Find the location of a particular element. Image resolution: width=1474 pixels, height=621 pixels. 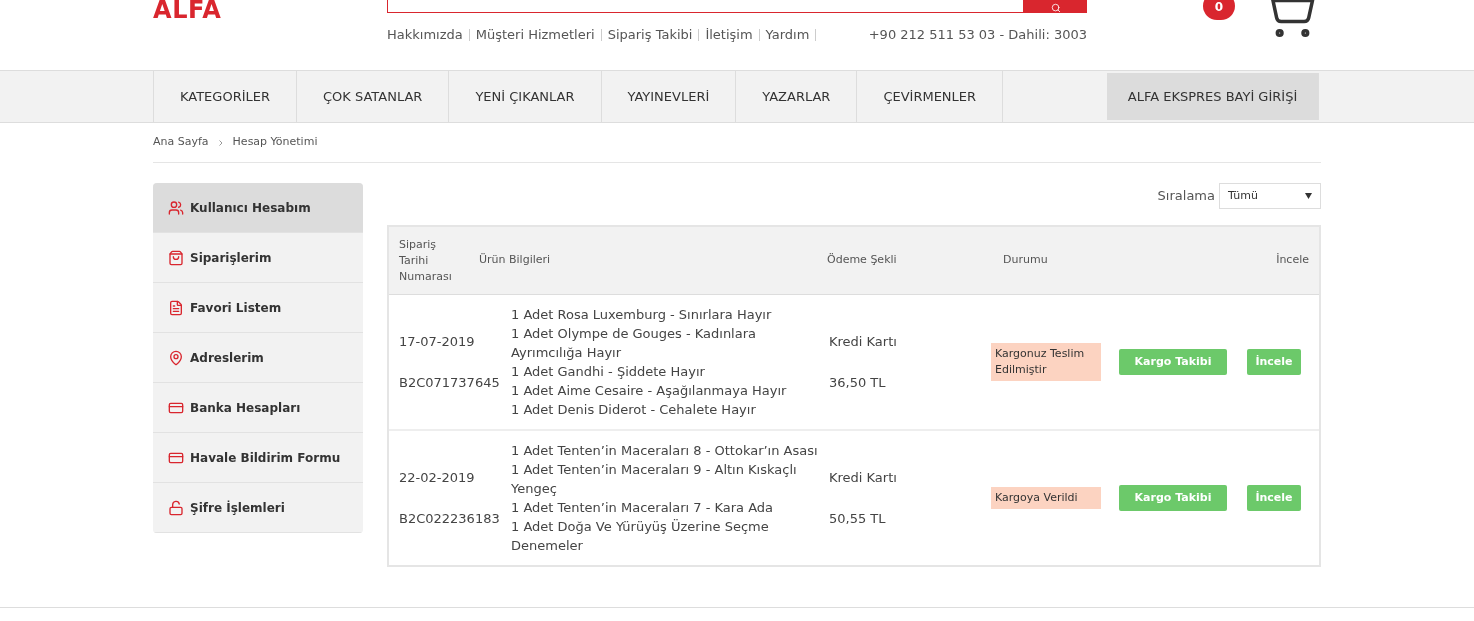

nav-link: YAYINEVLERİ is located at coordinates (669, 96).